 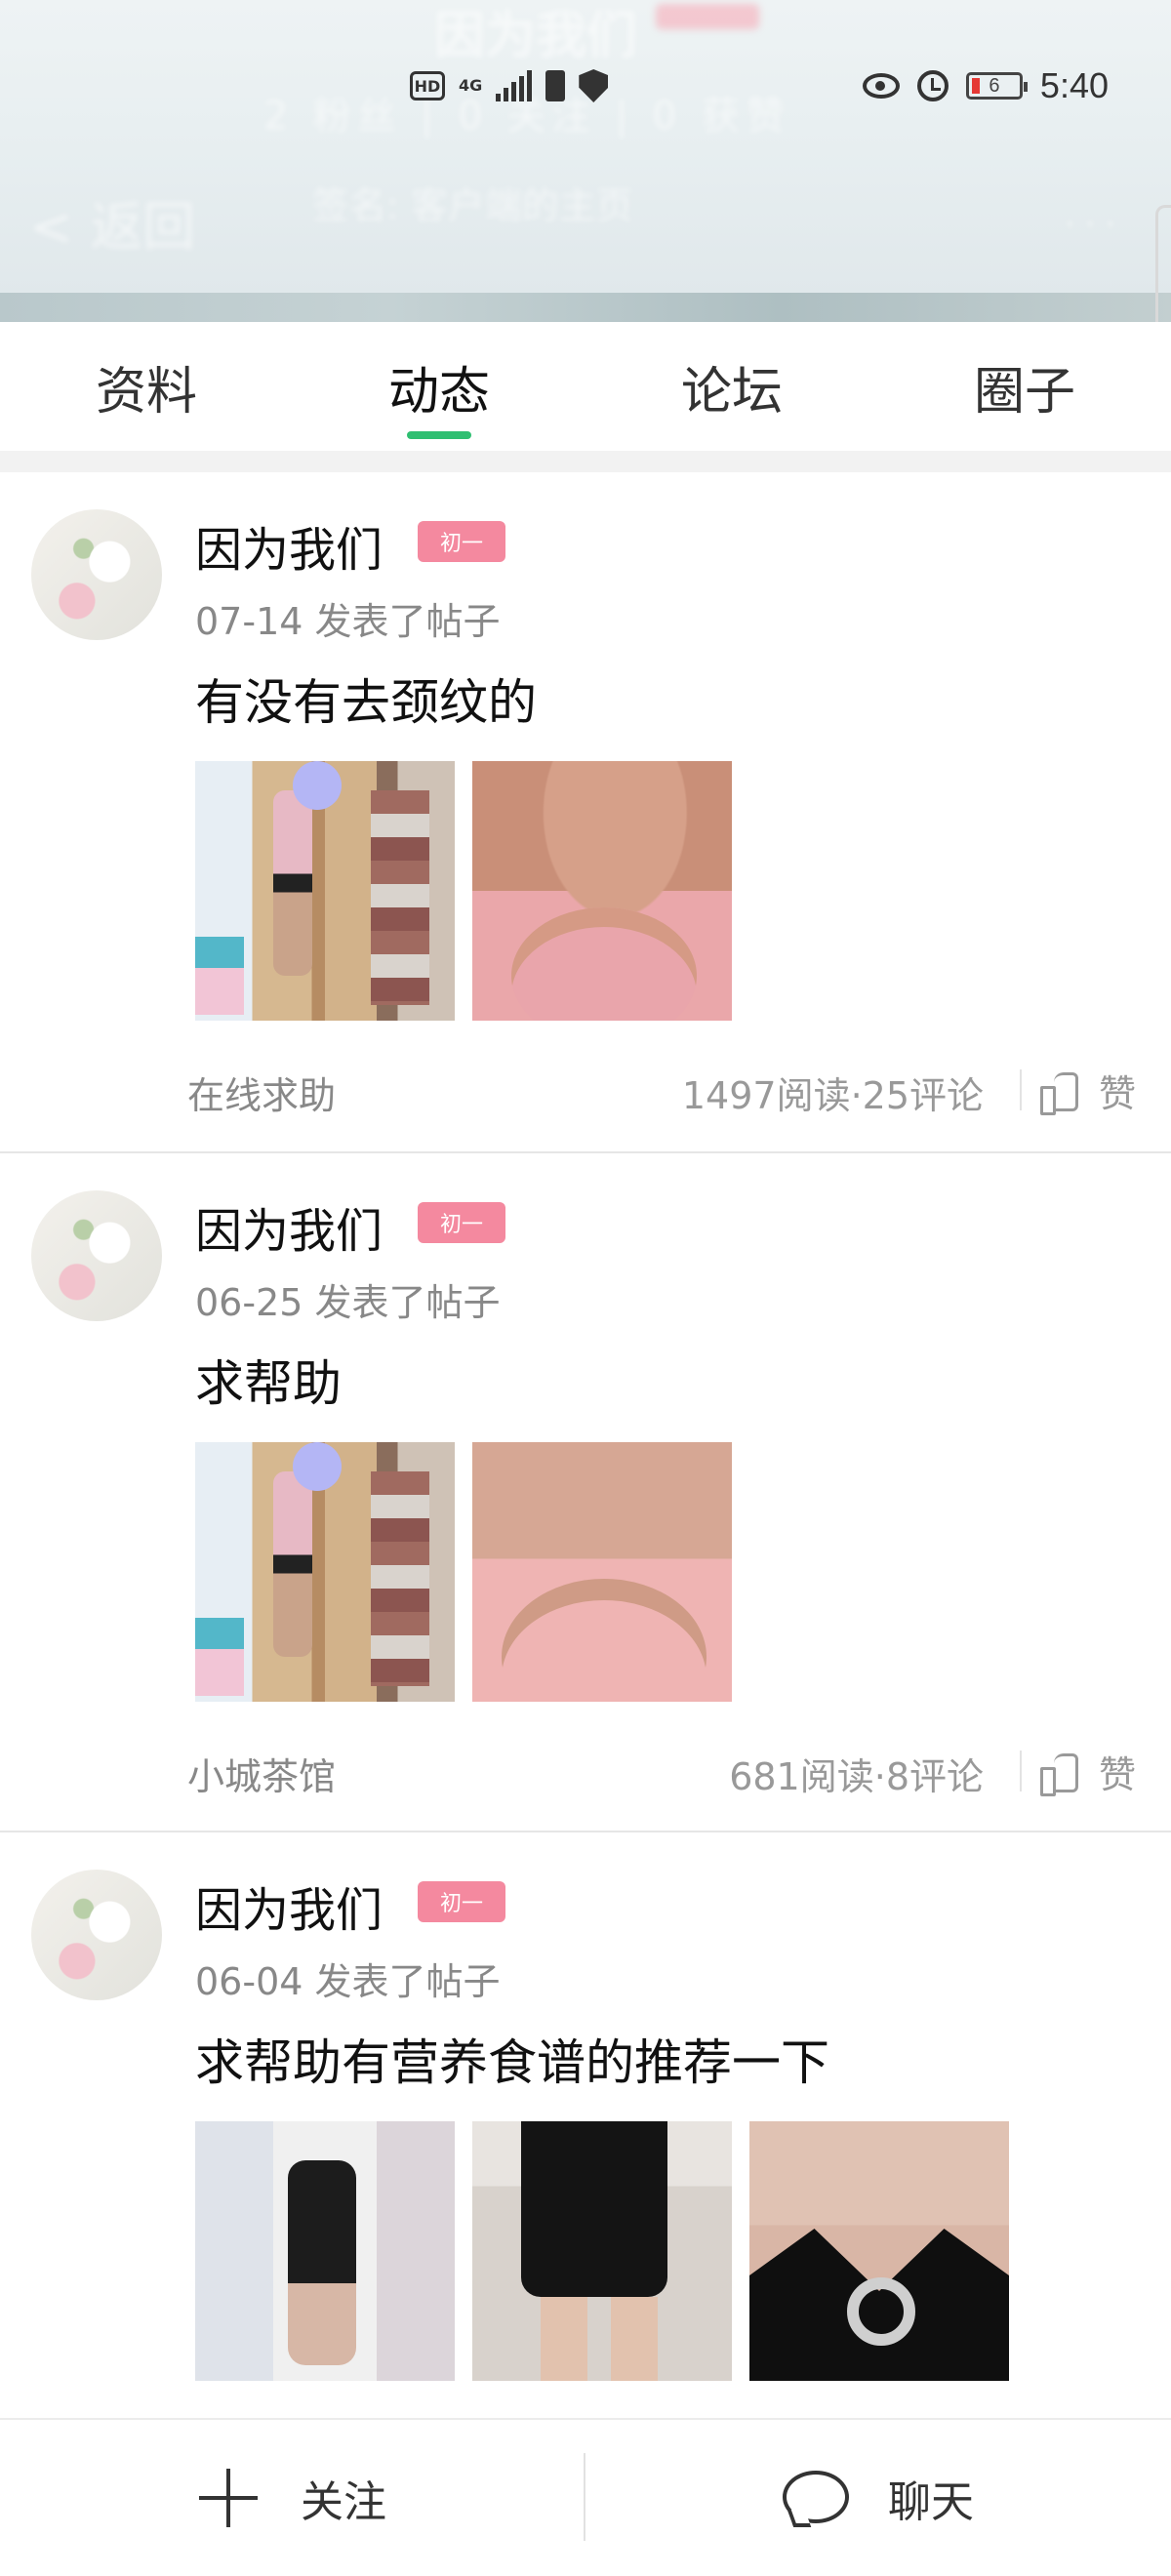 What do you see at coordinates (471, 85) in the screenshot?
I see `network-type-icon: 4G` at bounding box center [471, 85].